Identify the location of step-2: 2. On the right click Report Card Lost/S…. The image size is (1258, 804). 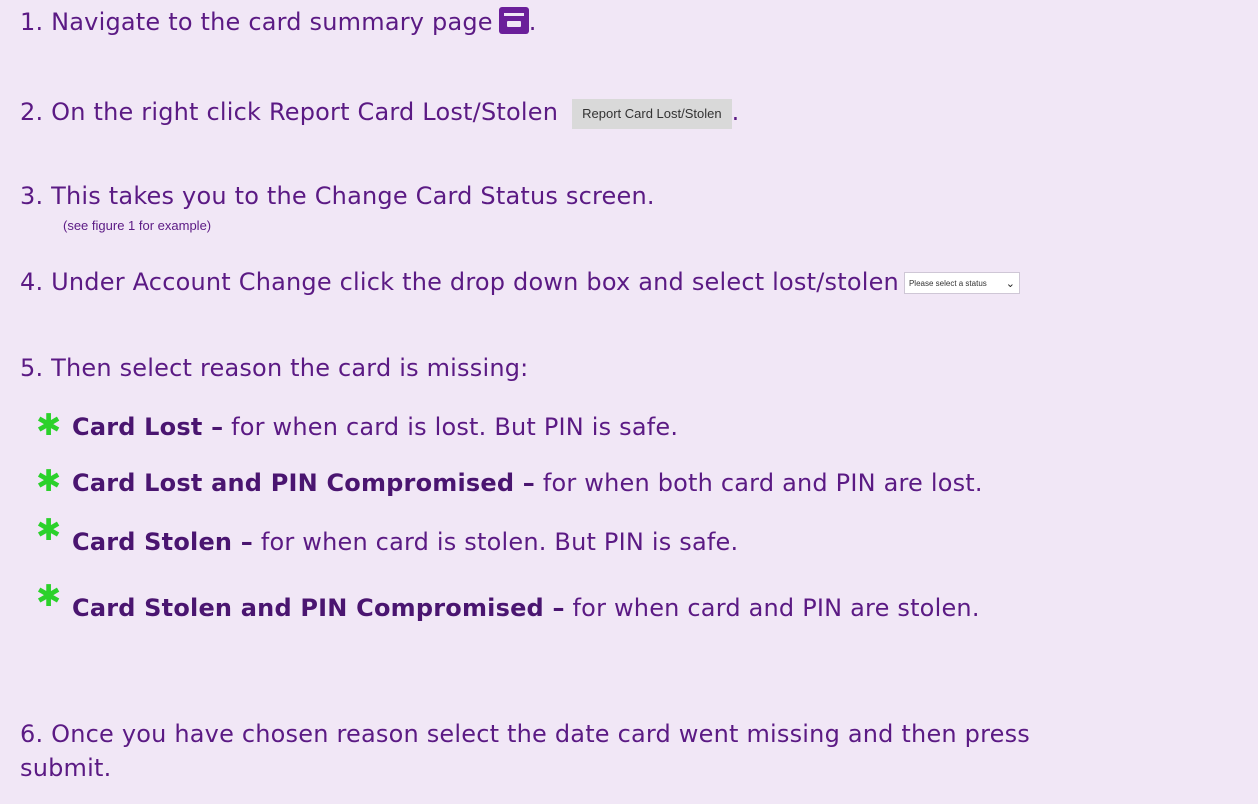
(379, 112).